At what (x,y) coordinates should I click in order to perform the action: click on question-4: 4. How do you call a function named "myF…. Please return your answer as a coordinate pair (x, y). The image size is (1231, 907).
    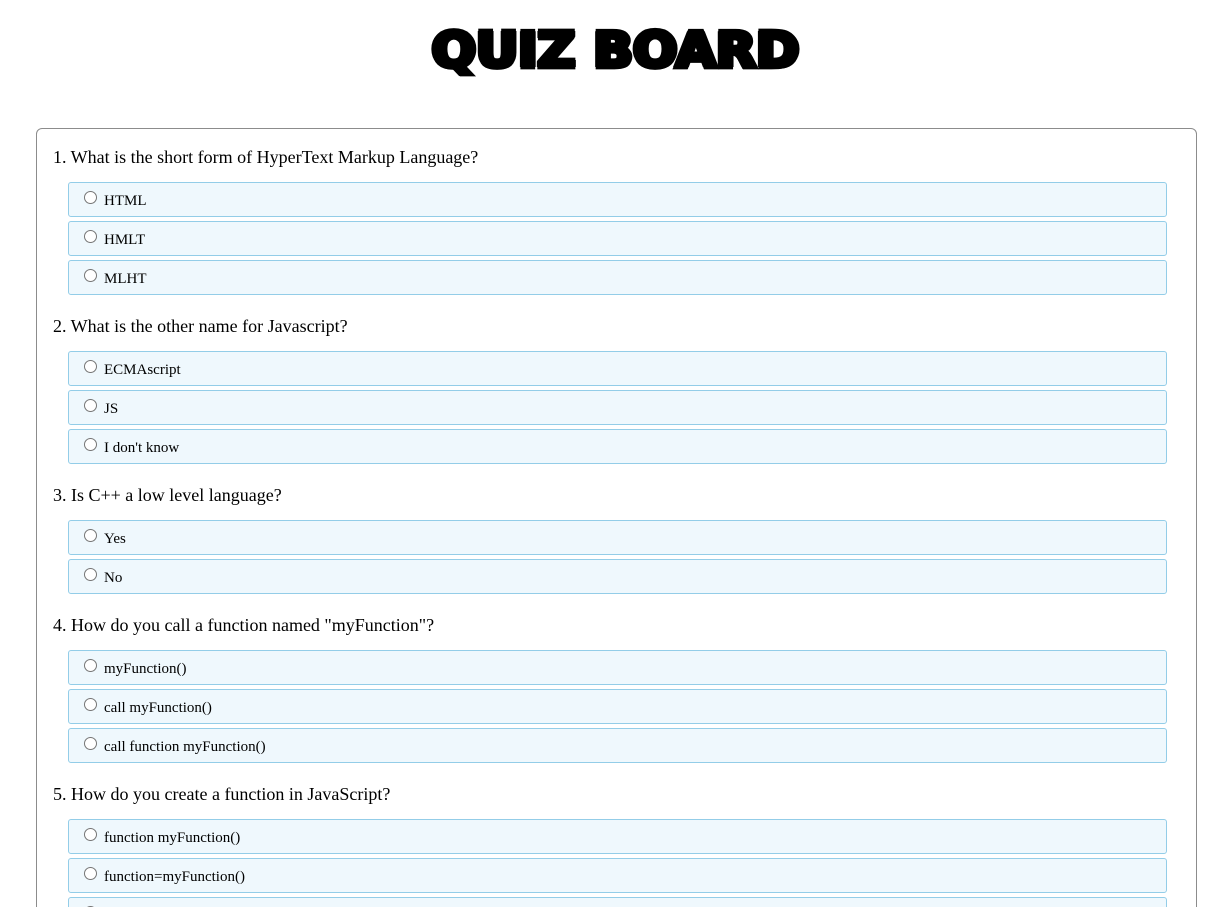
    Looking at the image, I should click on (603, 625).